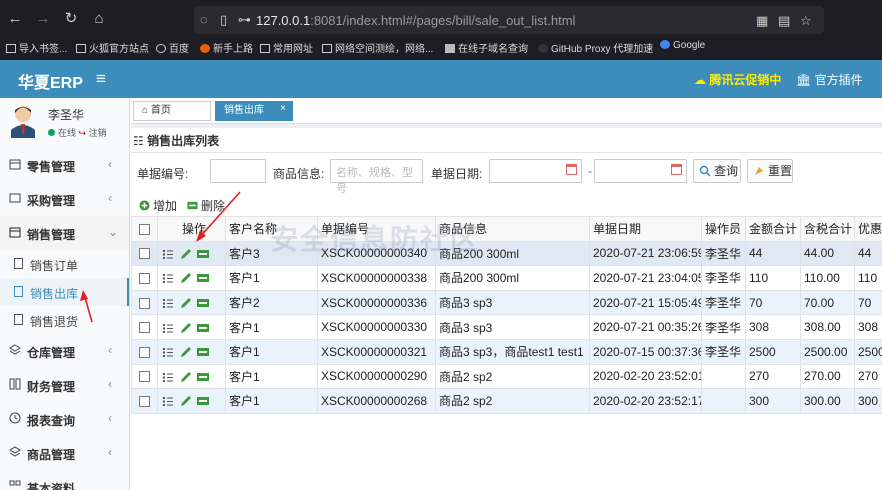  What do you see at coordinates (172, 47) in the screenshot?
I see `bookmark-item: 百度` at bounding box center [172, 47].